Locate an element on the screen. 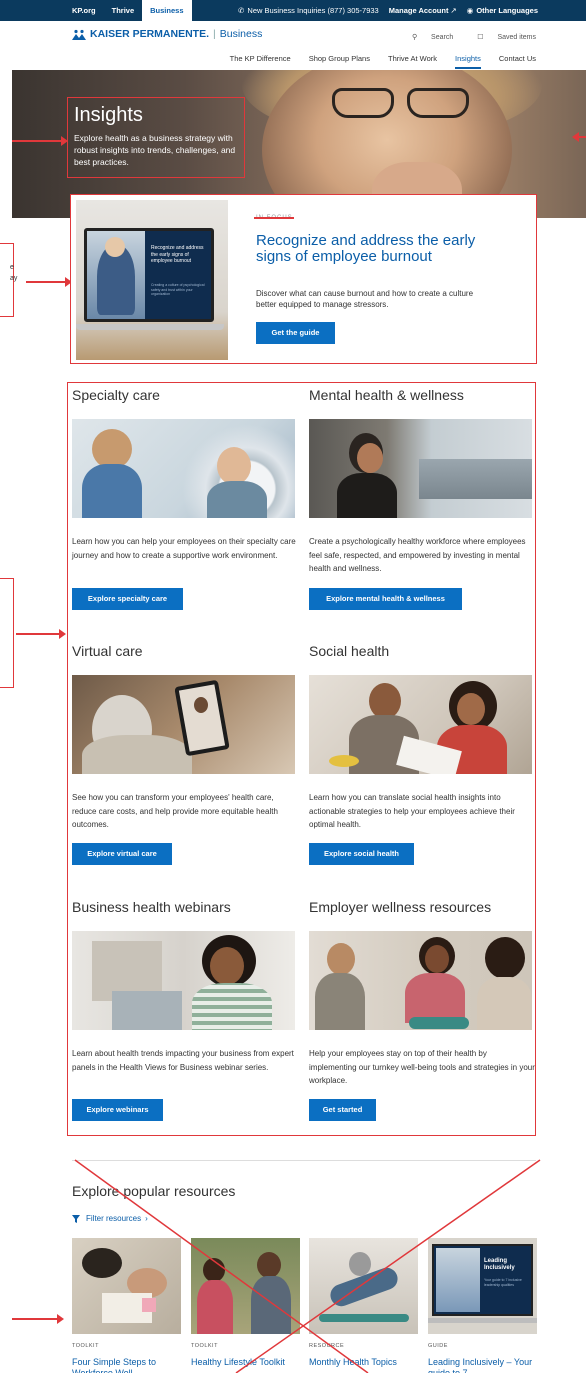  bookmark-icon: ☐ is located at coordinates (480, 37).